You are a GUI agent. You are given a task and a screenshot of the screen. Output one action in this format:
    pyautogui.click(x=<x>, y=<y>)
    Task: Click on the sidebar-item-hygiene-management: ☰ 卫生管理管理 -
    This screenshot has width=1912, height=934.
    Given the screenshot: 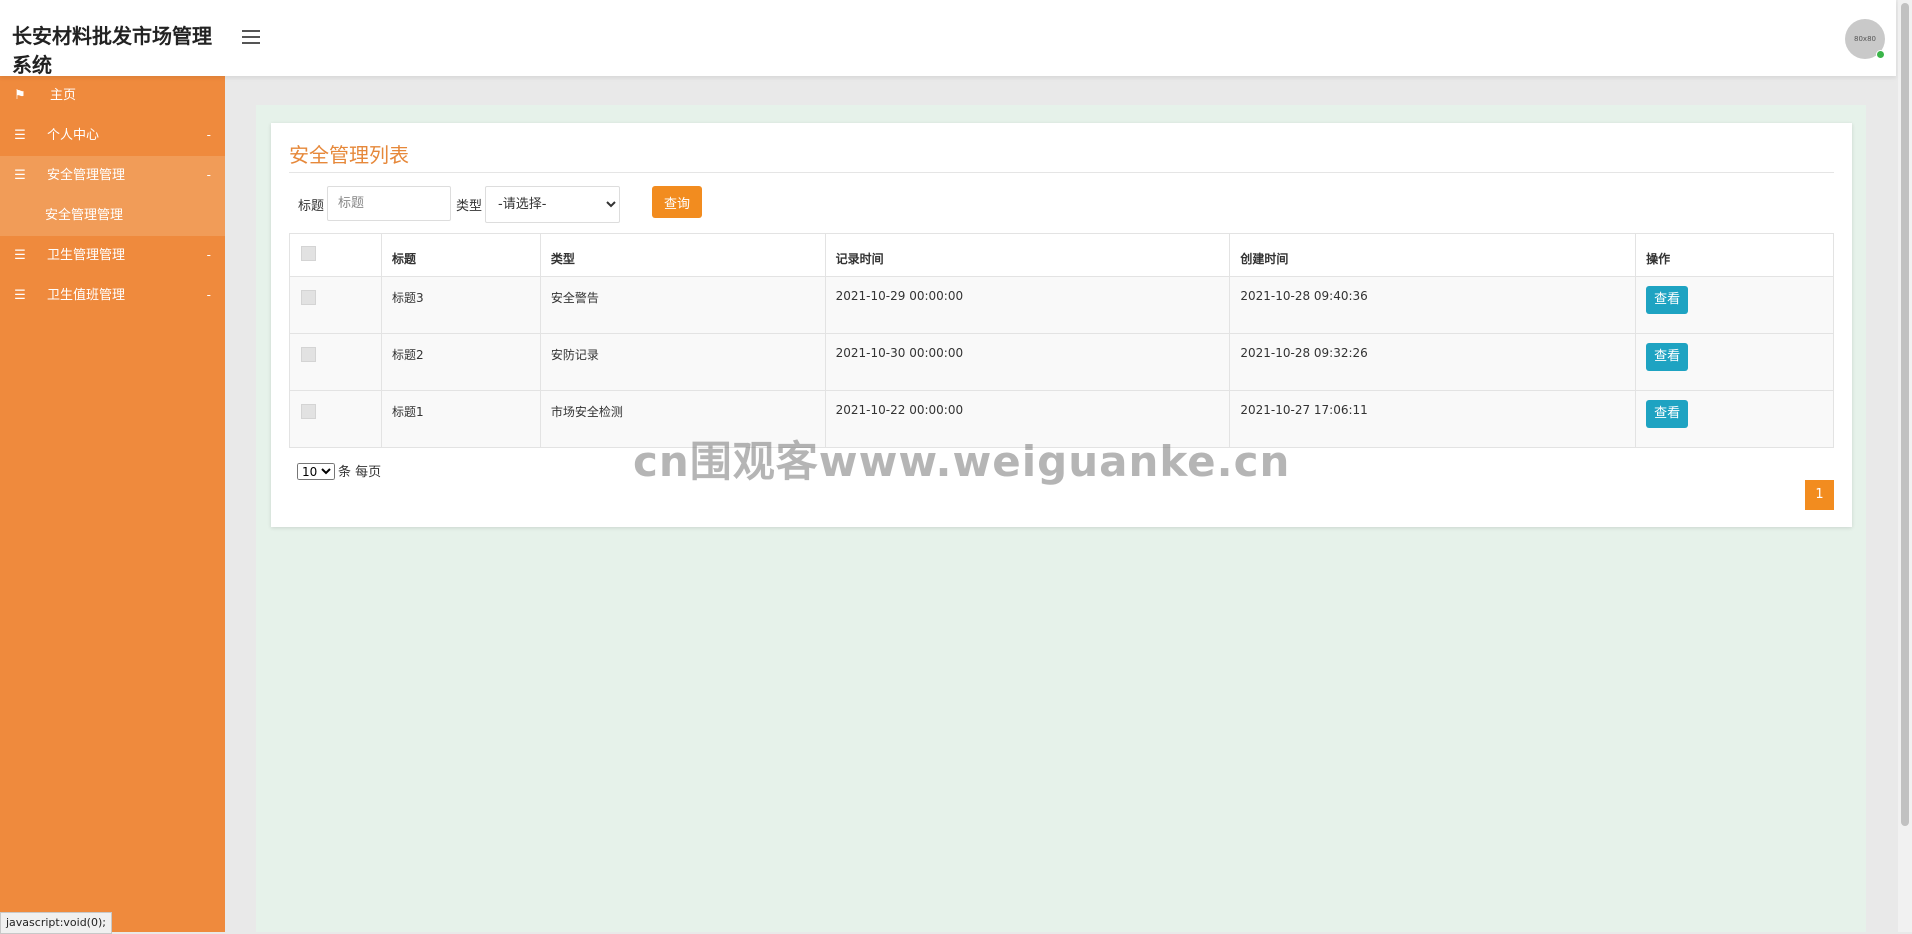 What is the action you would take?
    pyautogui.click(x=112, y=256)
    